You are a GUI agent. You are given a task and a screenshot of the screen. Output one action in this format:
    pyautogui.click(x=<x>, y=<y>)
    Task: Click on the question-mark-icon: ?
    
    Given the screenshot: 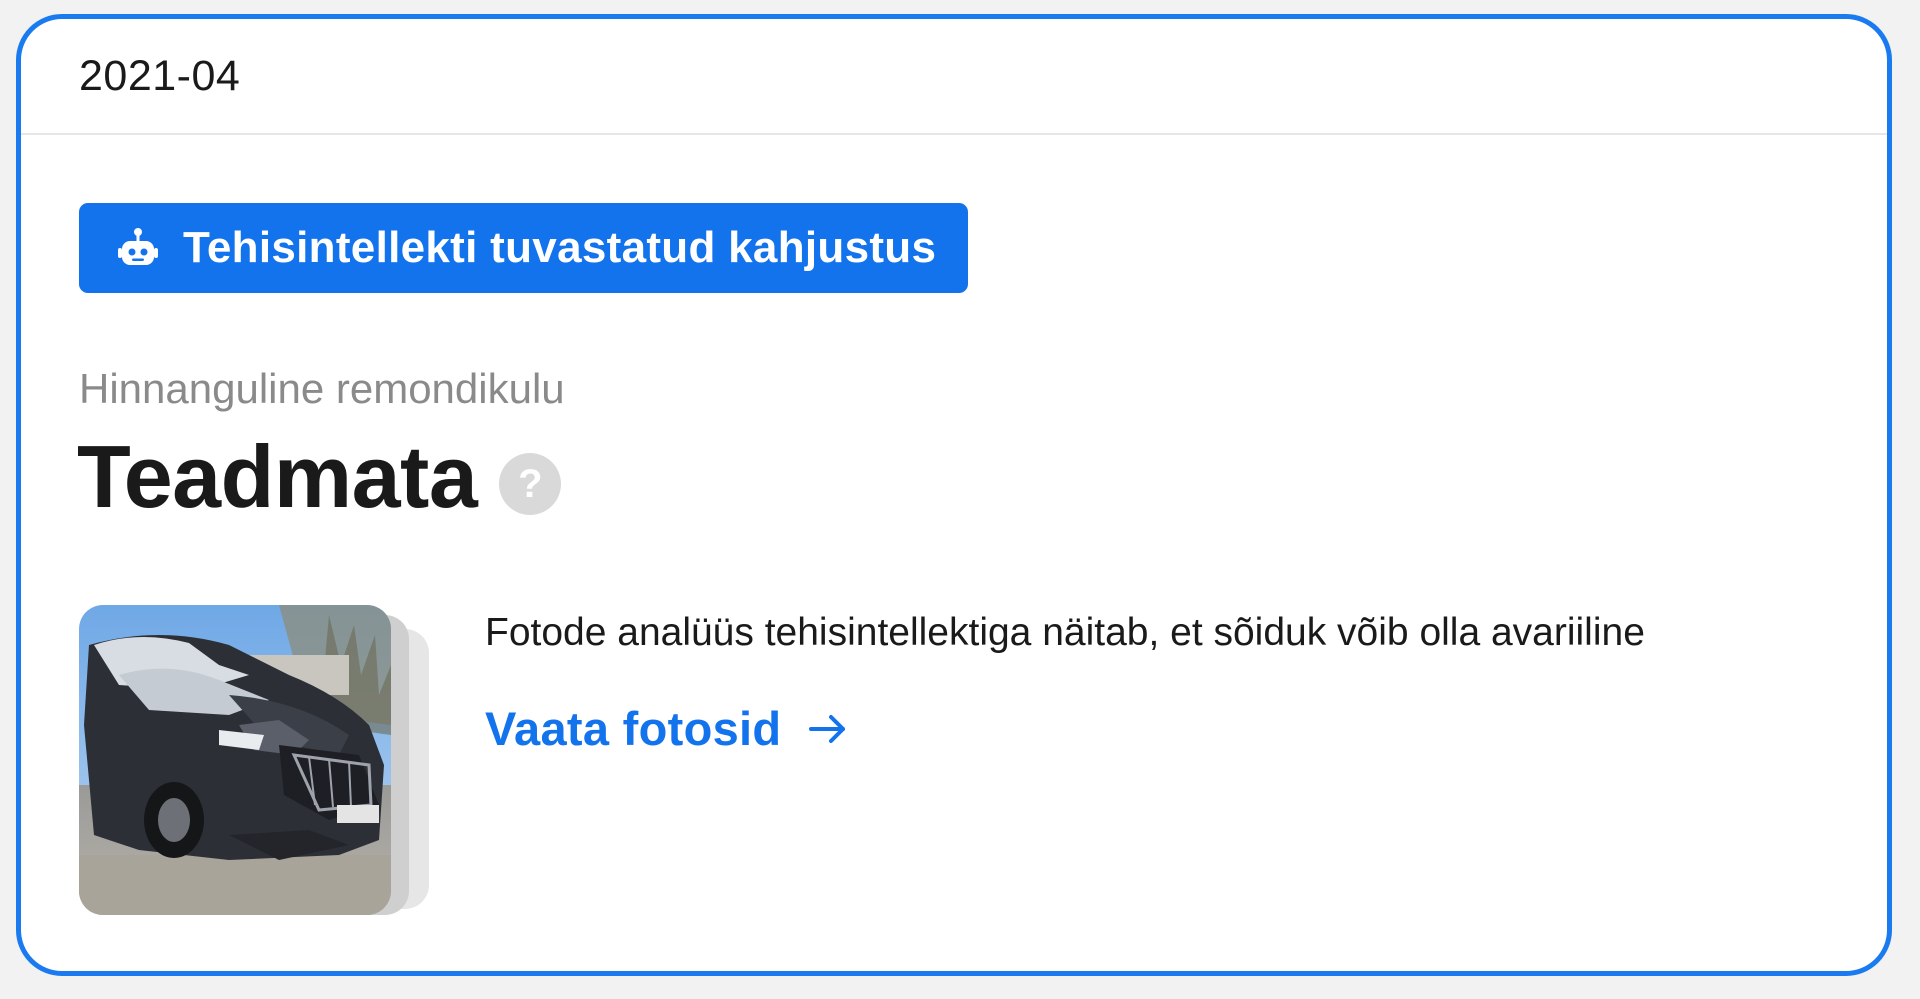 What is the action you would take?
    pyautogui.click(x=530, y=484)
    